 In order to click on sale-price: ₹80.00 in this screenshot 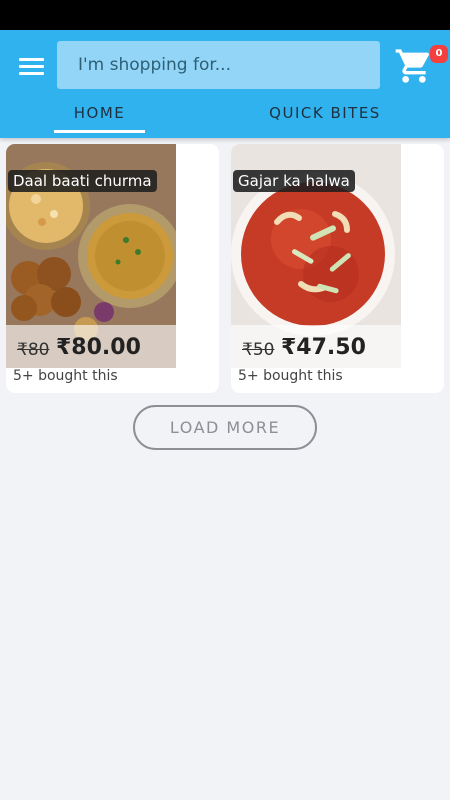, I will do `click(98, 347)`.